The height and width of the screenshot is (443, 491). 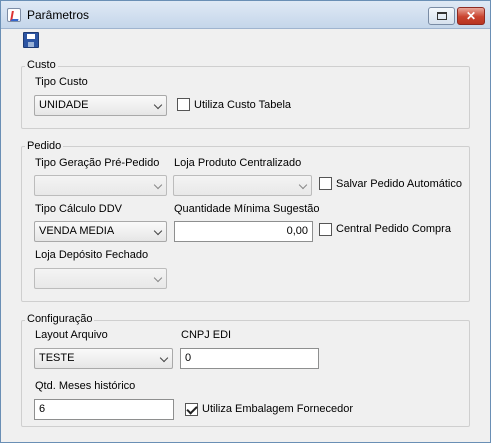 What do you see at coordinates (245, 15) in the screenshot?
I see `title-bar: Parâmetros ✕` at bounding box center [245, 15].